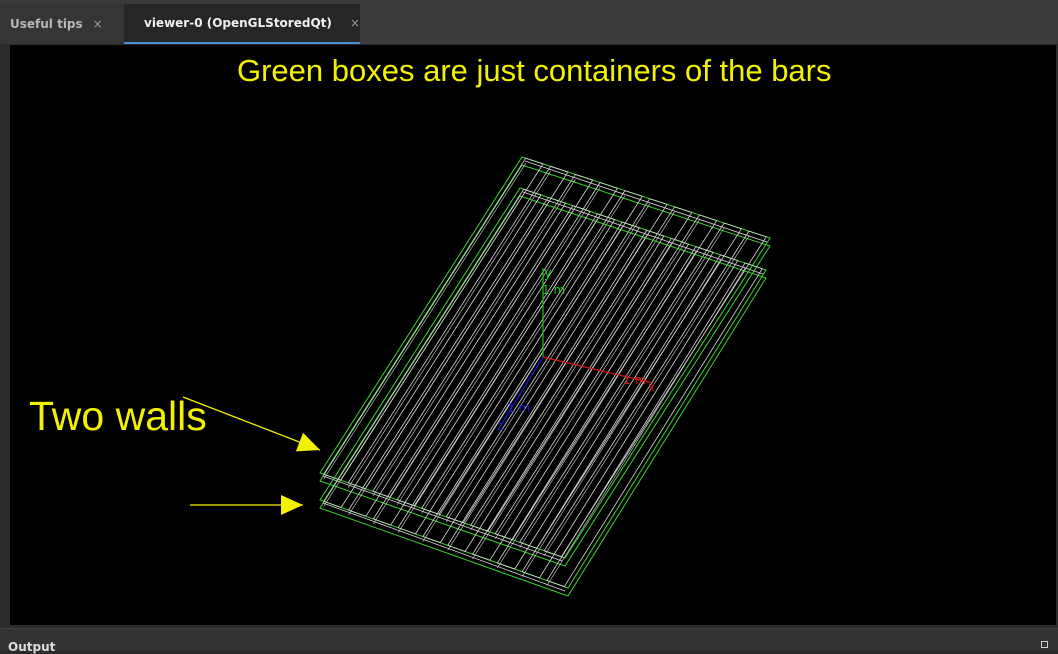  What do you see at coordinates (292, 505) in the screenshot?
I see `arrow-lower-wall-head` at bounding box center [292, 505].